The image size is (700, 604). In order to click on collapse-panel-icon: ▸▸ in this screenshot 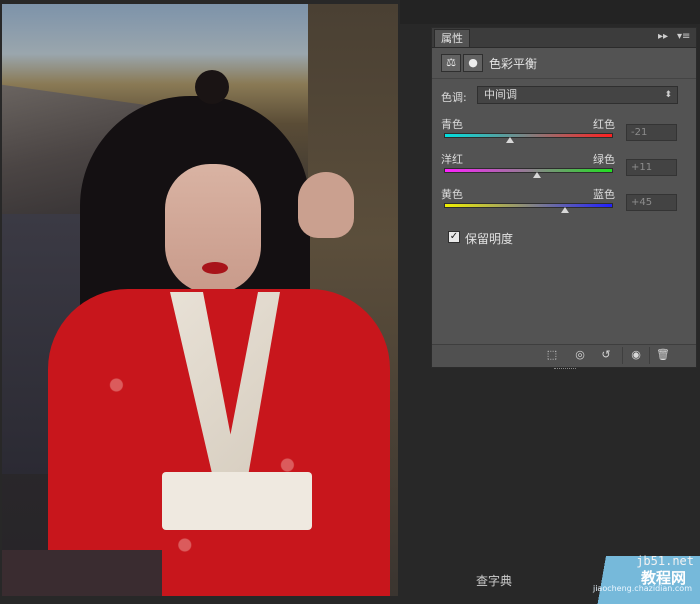, I will do `click(663, 37)`.